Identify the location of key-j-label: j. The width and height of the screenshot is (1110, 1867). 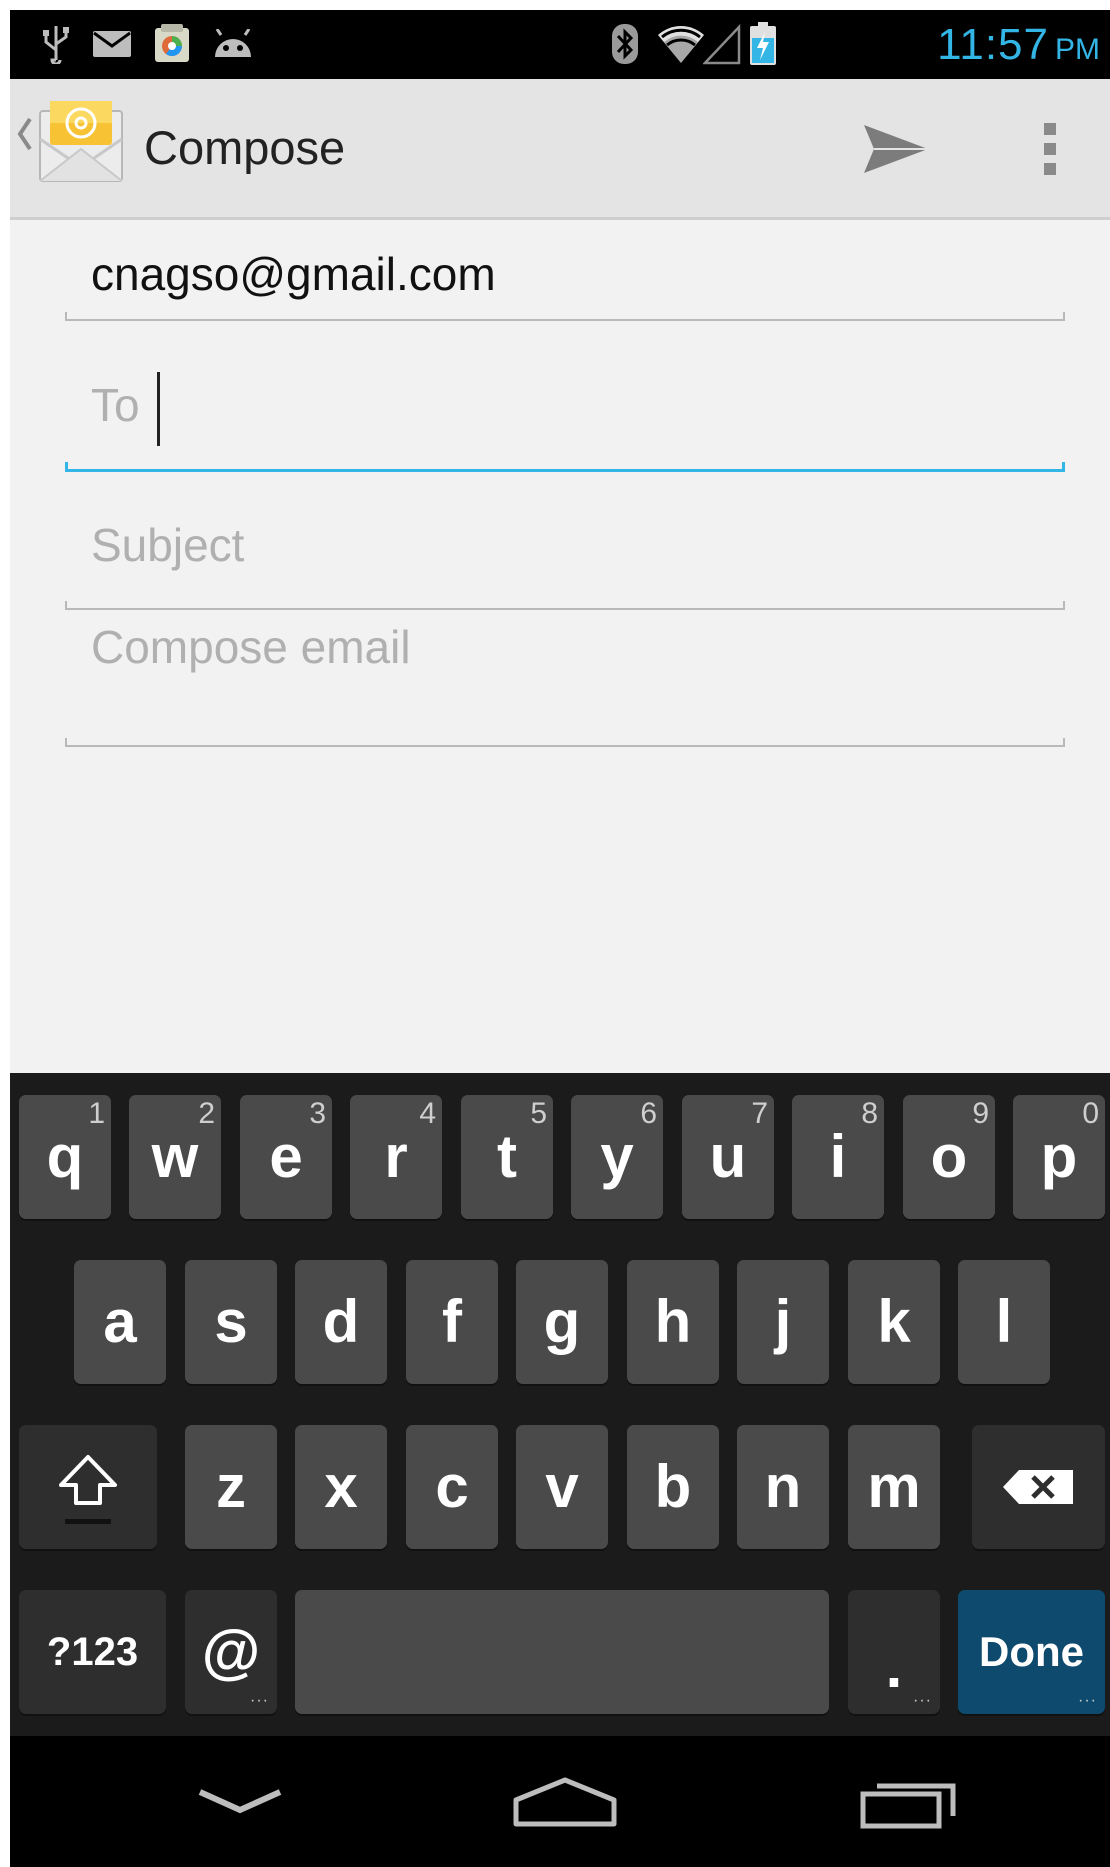
(783, 1321).